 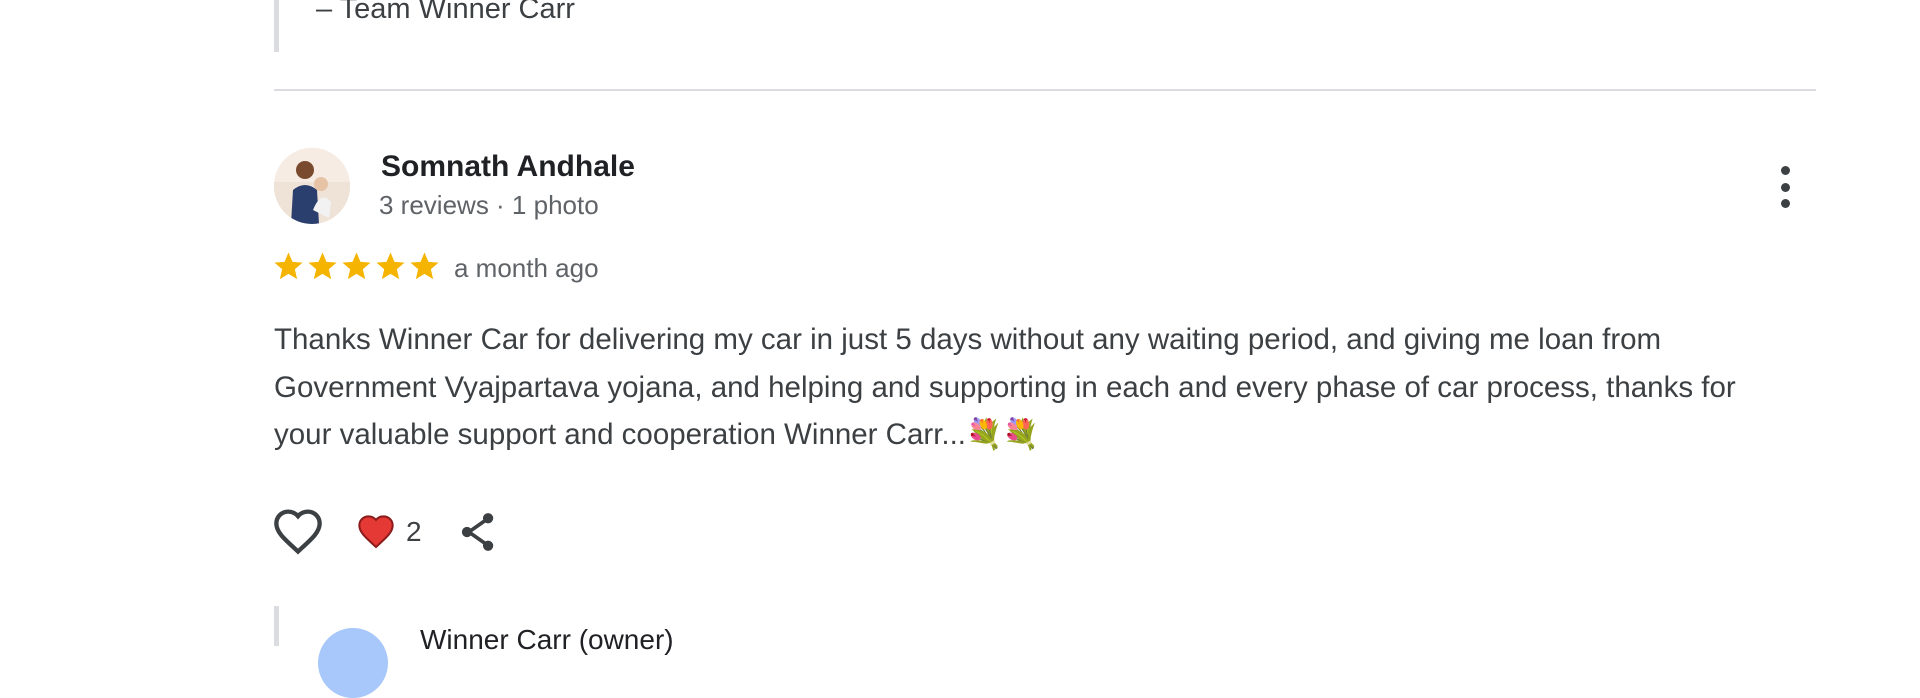 I want to click on reviewer-meta: 3 reviews · 1 photo, so click(x=489, y=205).